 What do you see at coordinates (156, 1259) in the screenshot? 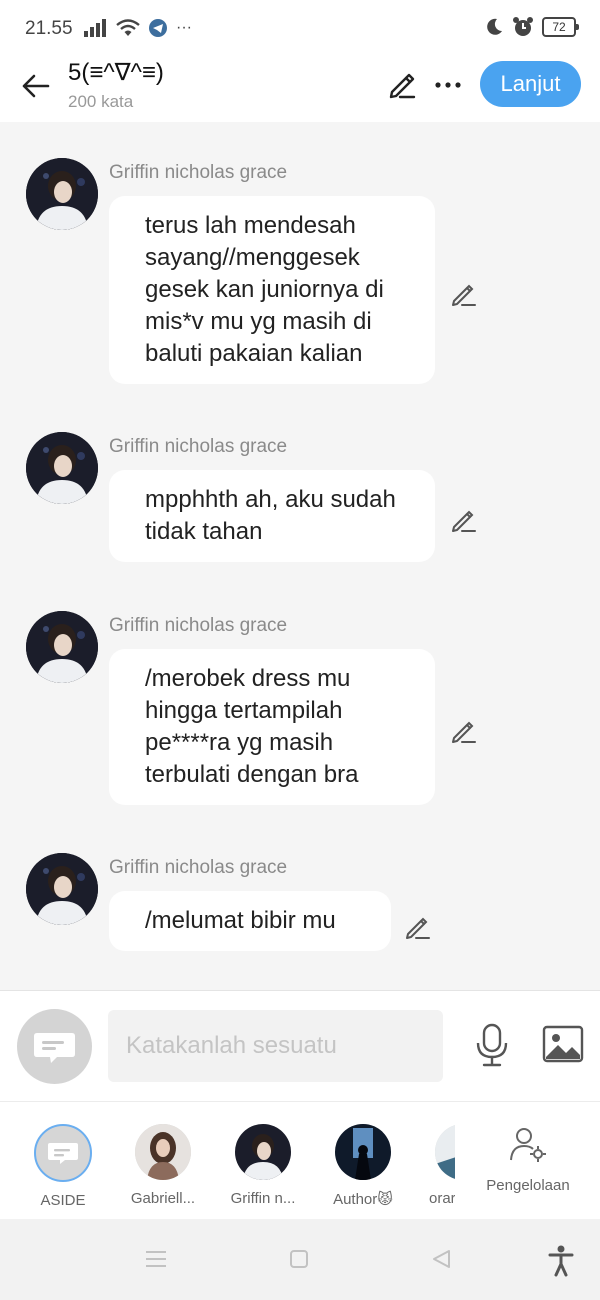
I see `menu-icon` at bounding box center [156, 1259].